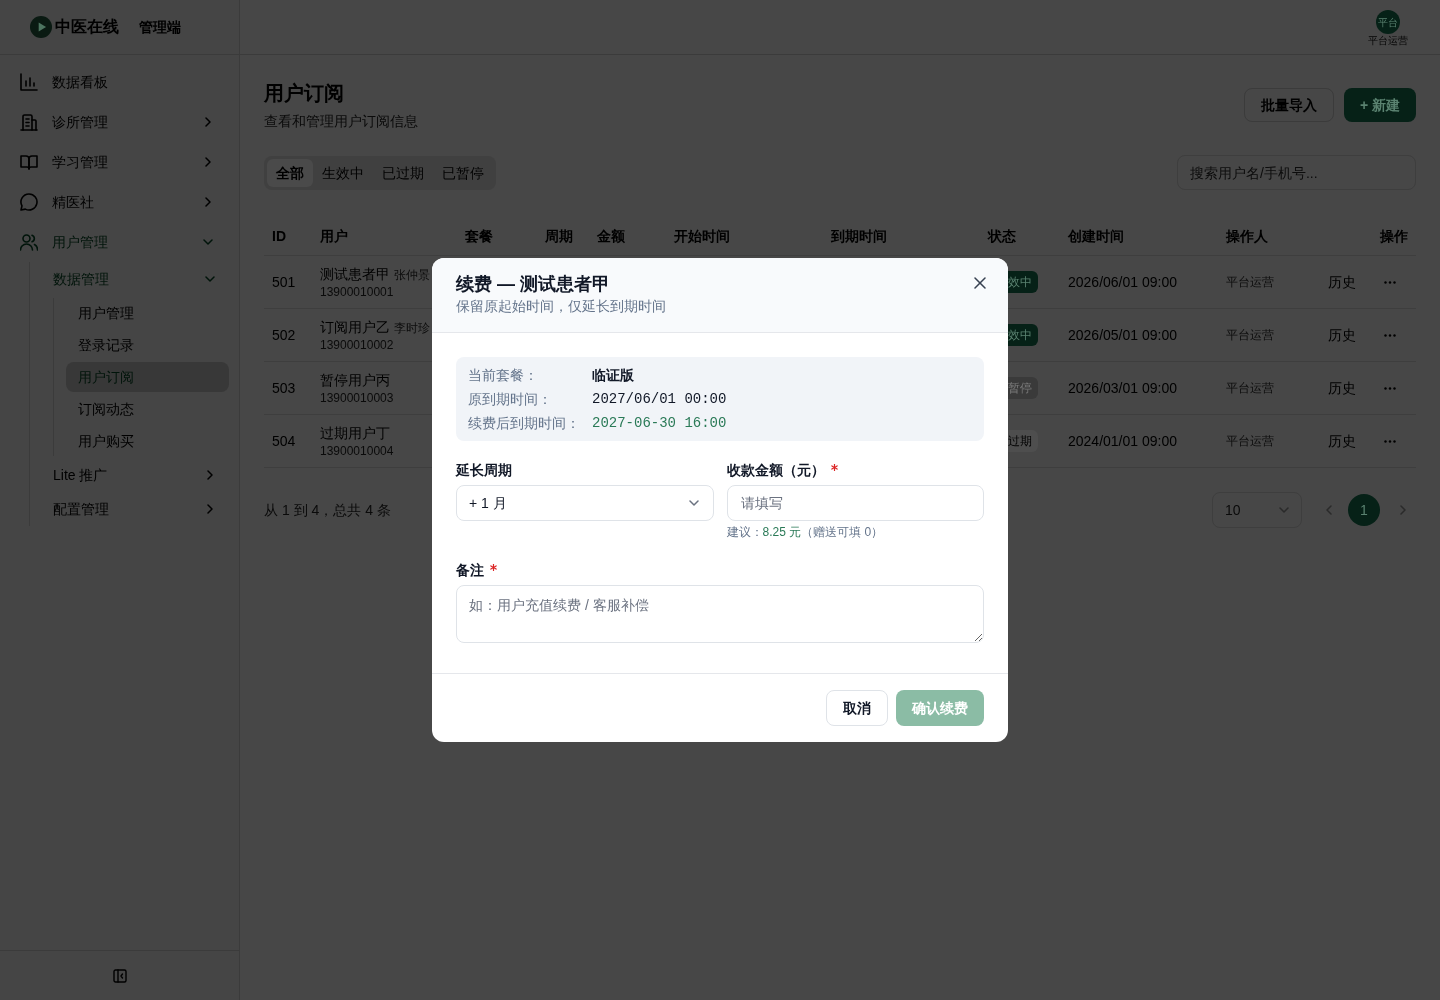  What do you see at coordinates (1394, 236) in the screenshot?
I see `column-header: 操作` at bounding box center [1394, 236].